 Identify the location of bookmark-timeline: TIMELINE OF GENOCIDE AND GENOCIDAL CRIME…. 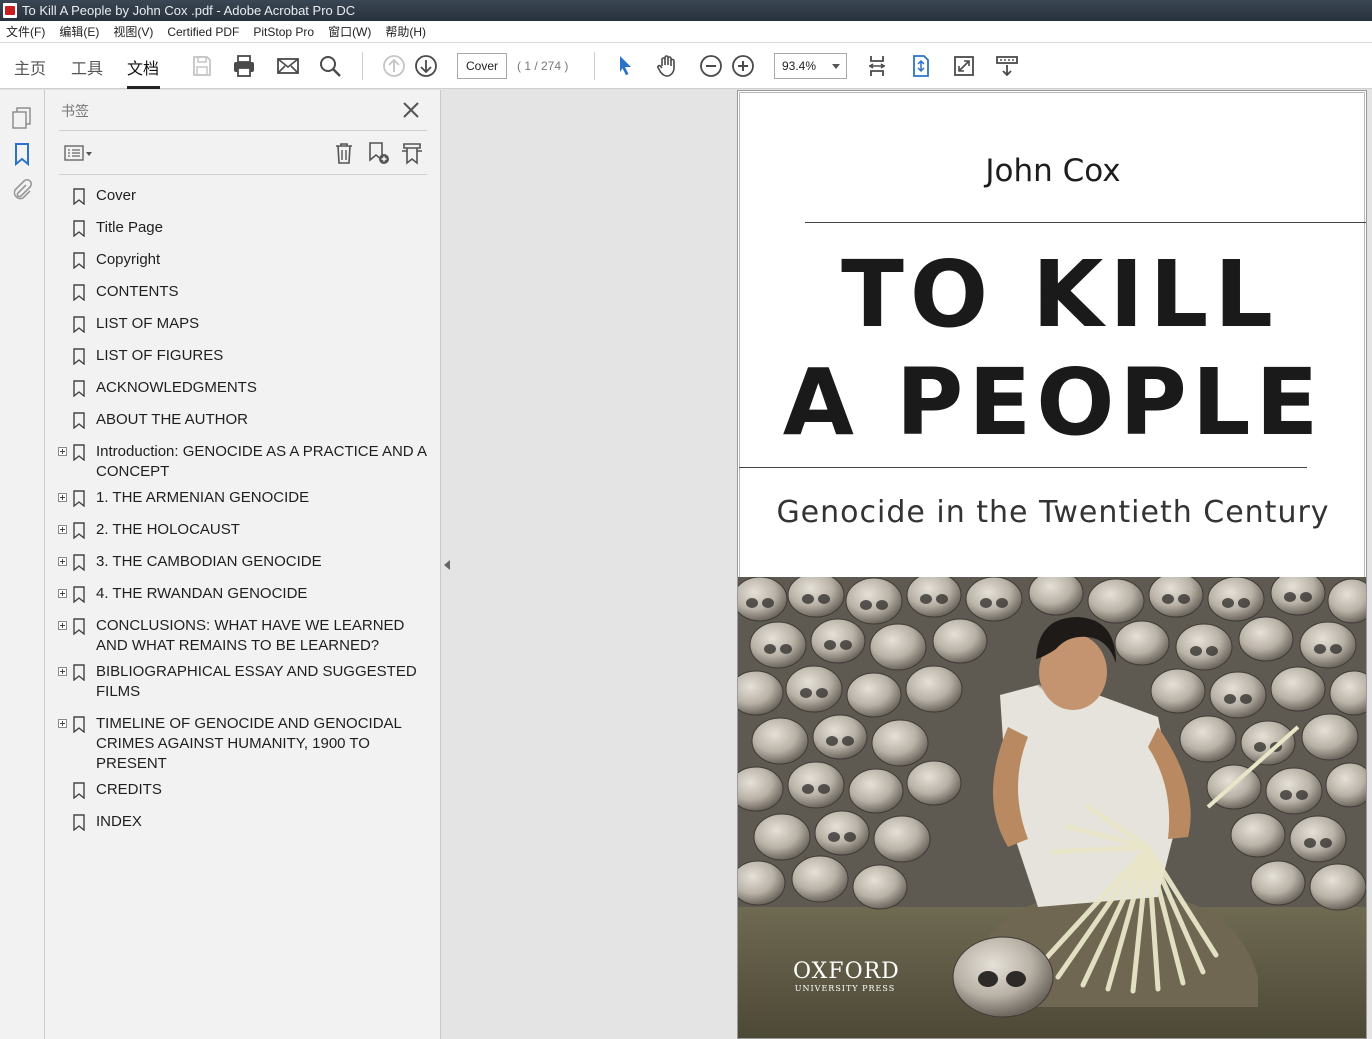
(243, 744).